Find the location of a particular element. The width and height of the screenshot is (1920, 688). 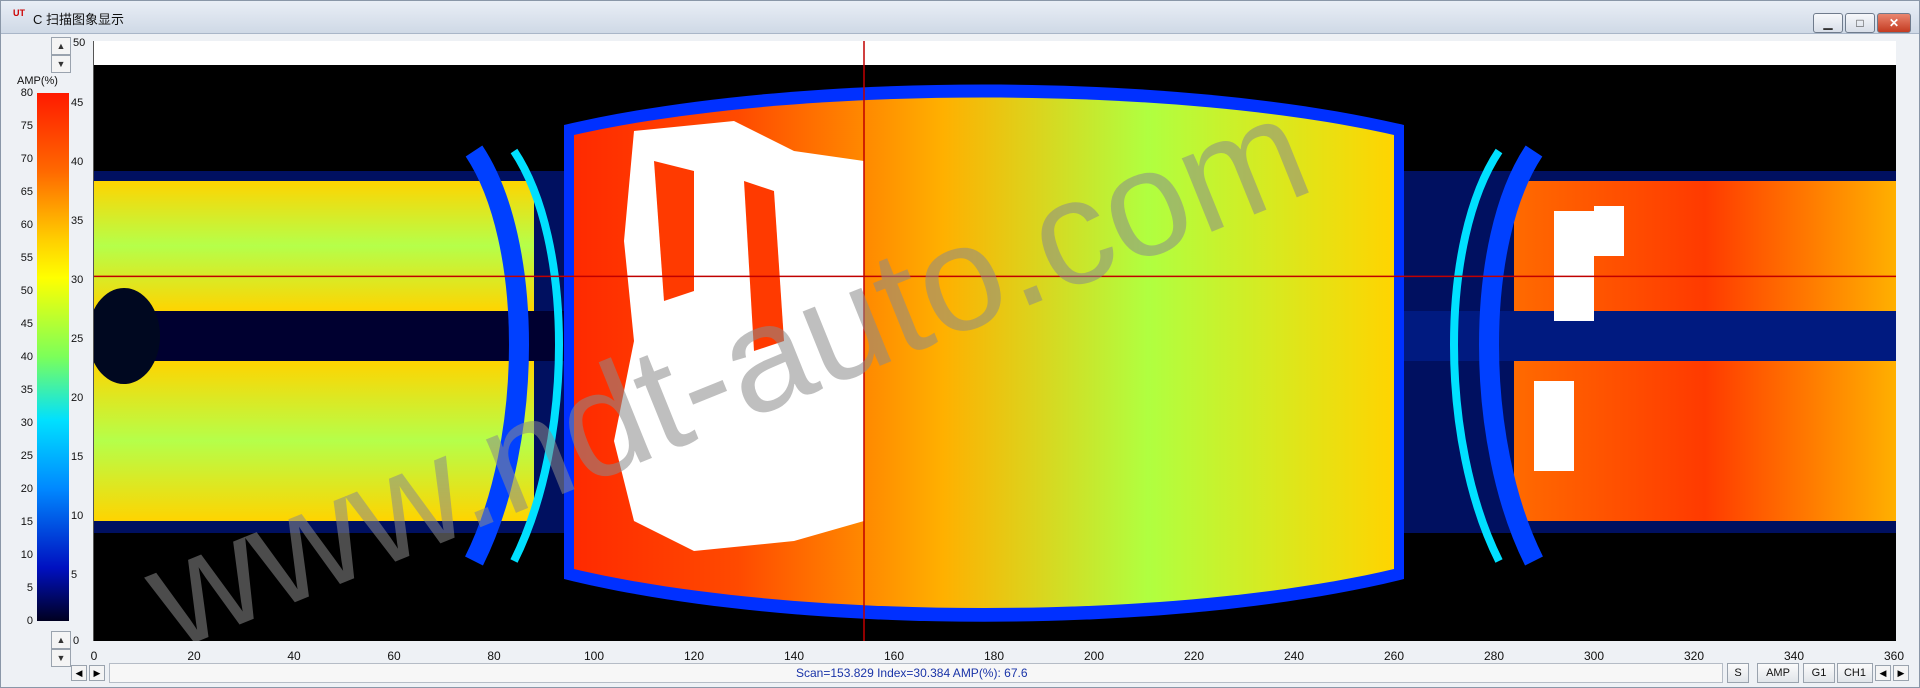

title-bar: UT C 扫描图象显示 ▁ □ ✕ is located at coordinates (960, 17).